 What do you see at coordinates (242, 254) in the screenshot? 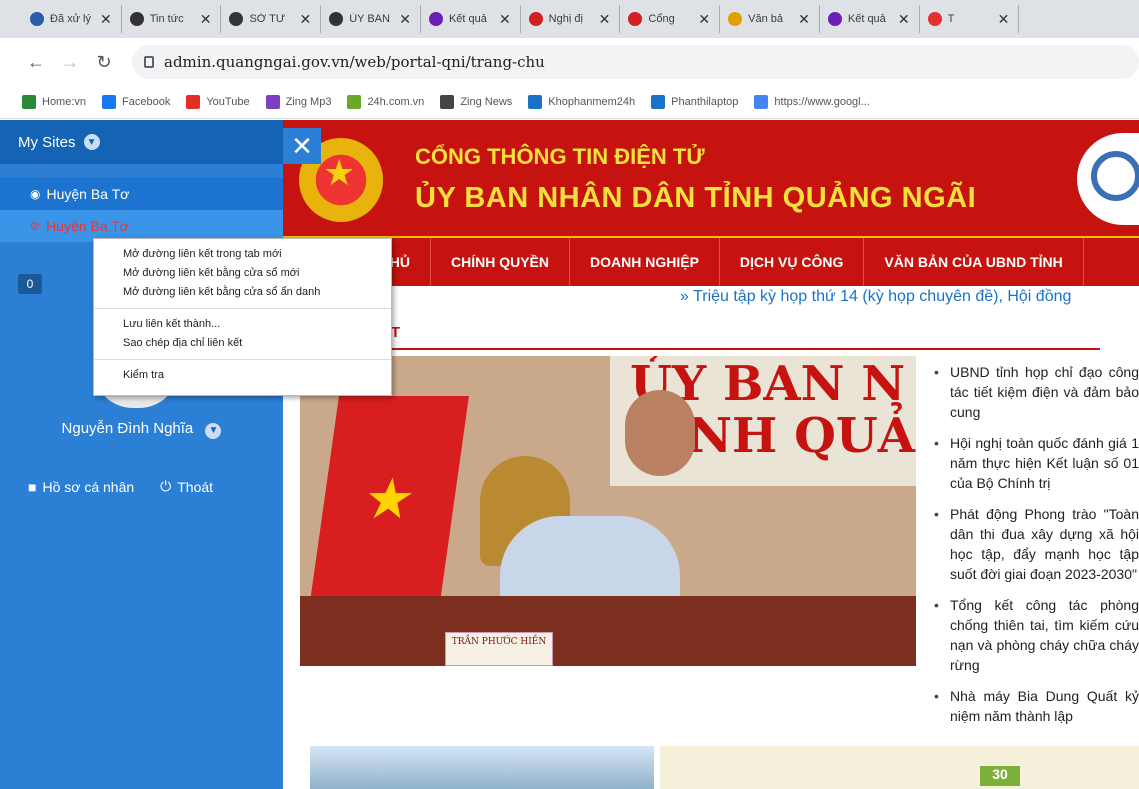
I see `context-menu-item: Mở đường liên kết trong tab mới` at bounding box center [242, 254].